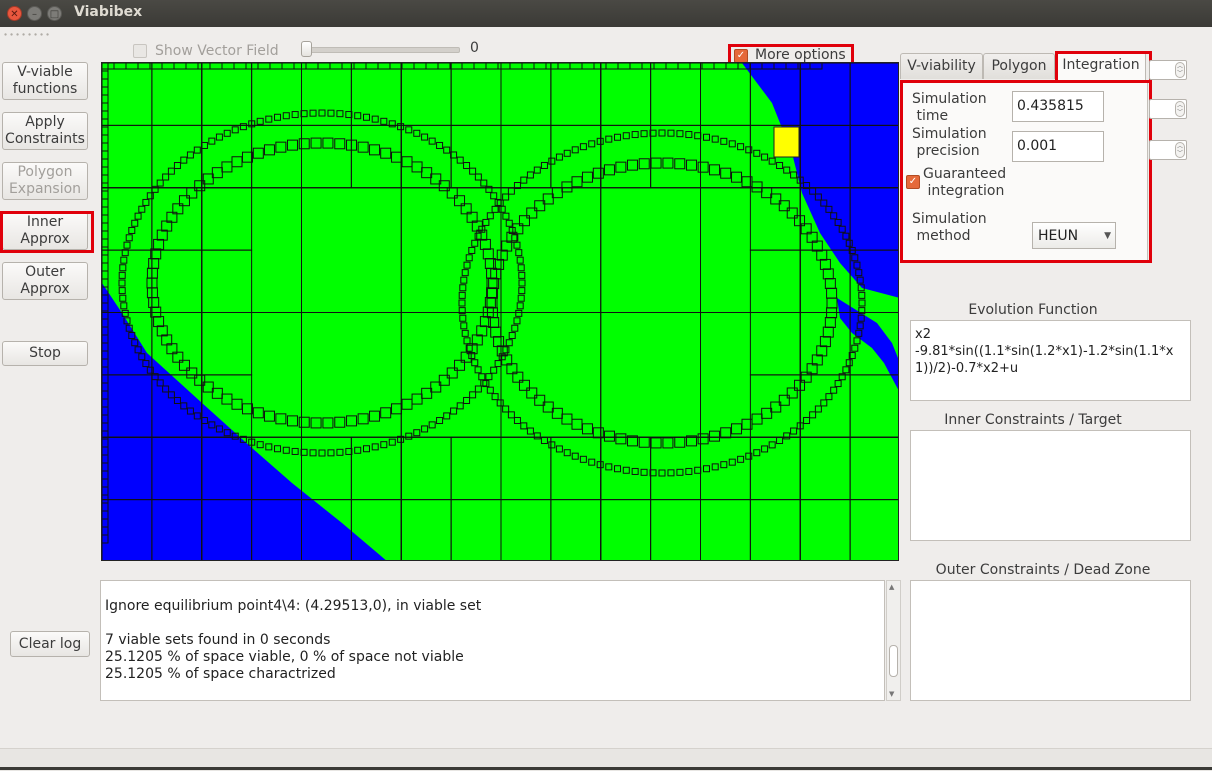  Describe the element at coordinates (45, 81) in the screenshot. I see `v-viable-functions-button: V-viable functions` at that location.